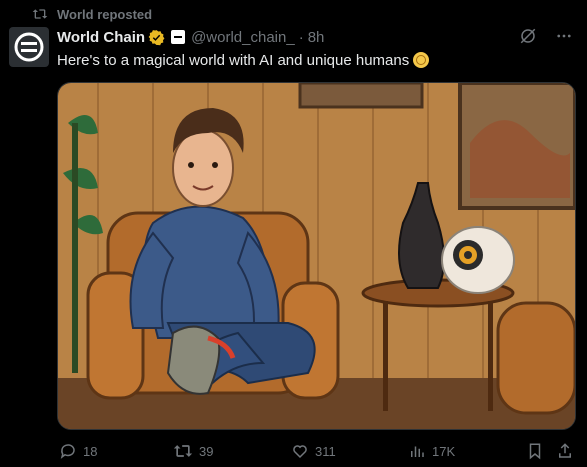 This screenshot has height=467, width=587. What do you see at coordinates (90, 451) in the screenshot?
I see `reply-count: 18` at bounding box center [90, 451].